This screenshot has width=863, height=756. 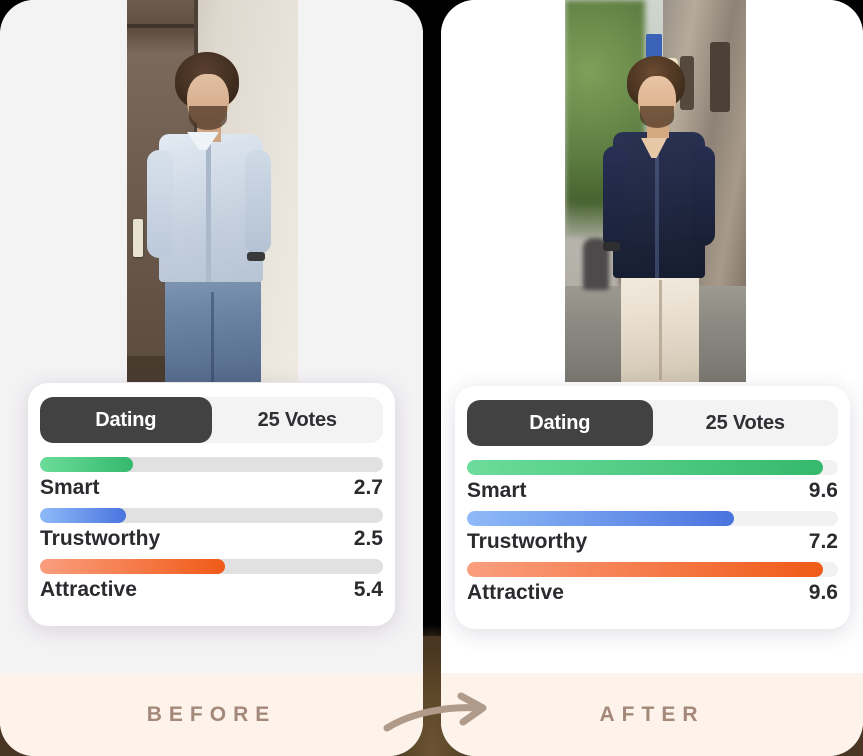 I want to click on photo-trousers, so click(x=660, y=325).